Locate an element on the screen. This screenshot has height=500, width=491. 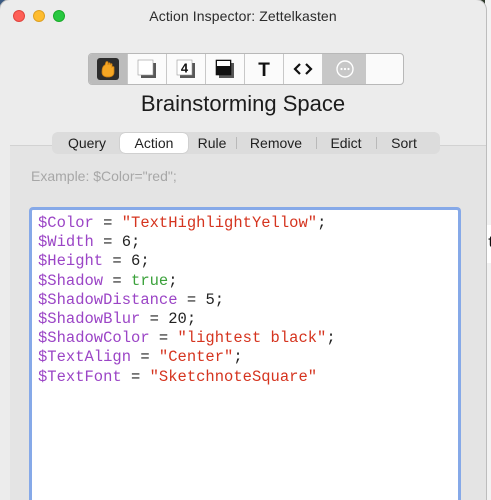
code-variable: $ShadowColor is located at coordinates (94, 338).